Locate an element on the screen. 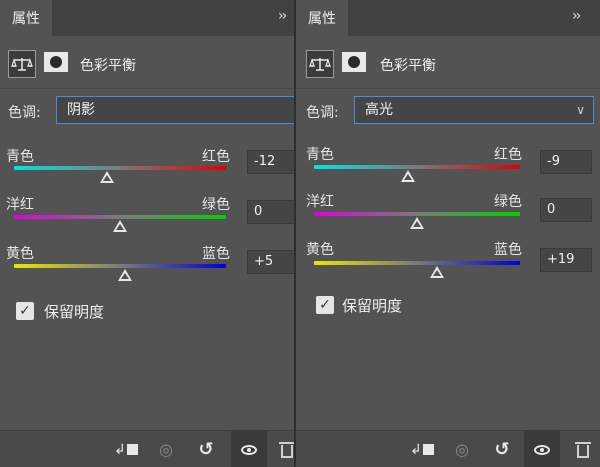 Image resolution: width=600 pixels, height=467 pixels. tone-select: 阴影 is located at coordinates (178, 110).